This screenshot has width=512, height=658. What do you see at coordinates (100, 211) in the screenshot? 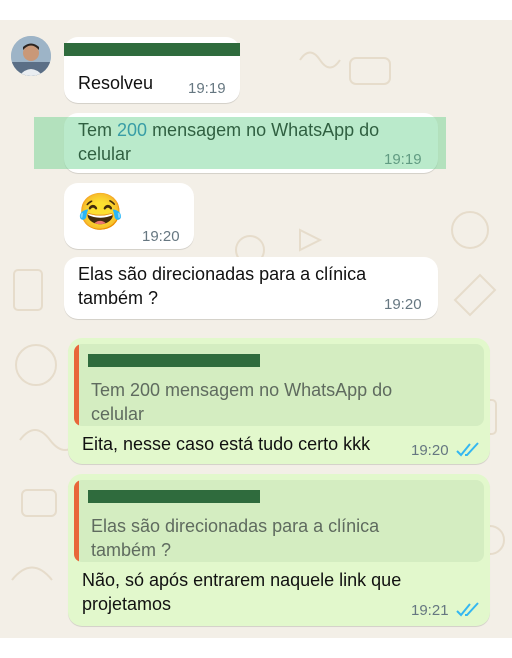
I see `crying-laughing-emoji: 😂` at bounding box center [100, 211].